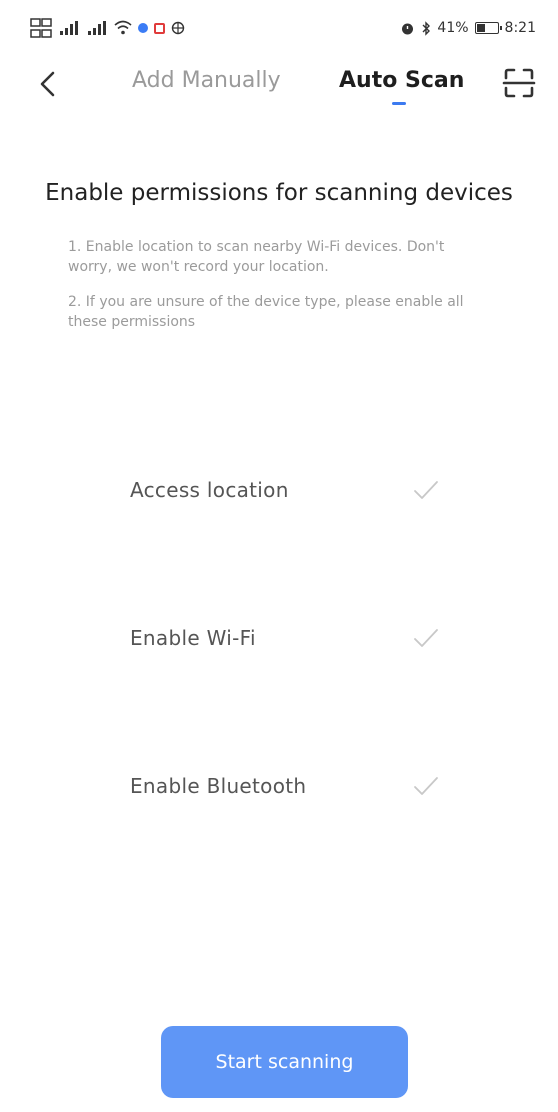 The width and height of the screenshot is (558, 1112). What do you see at coordinates (279, 193) in the screenshot?
I see `page-title: Enable permissions for scanning devices` at bounding box center [279, 193].